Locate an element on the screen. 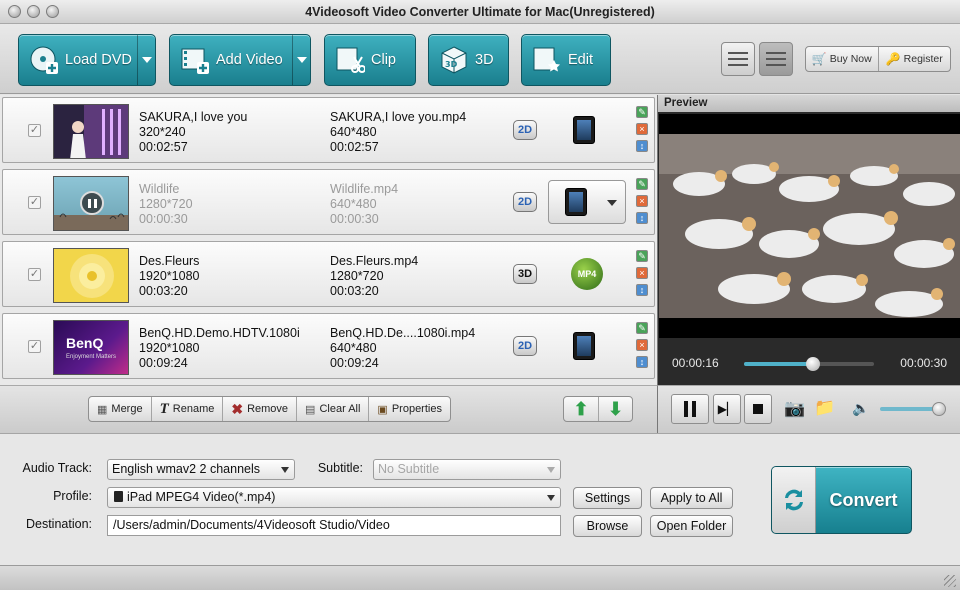 The height and width of the screenshot is (590, 960). purchase-group: 🛒 Buy Now 🔑 Register is located at coordinates (878, 59).